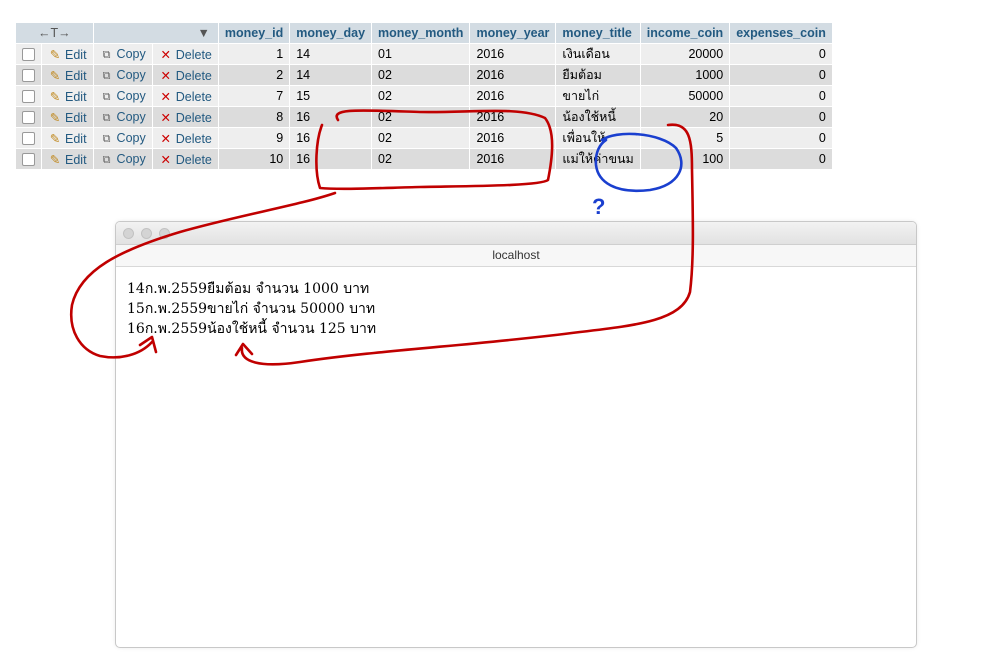 This screenshot has height=666, width=1000. What do you see at coordinates (685, 54) in the screenshot?
I see `cell-income-coin: 20000` at bounding box center [685, 54].